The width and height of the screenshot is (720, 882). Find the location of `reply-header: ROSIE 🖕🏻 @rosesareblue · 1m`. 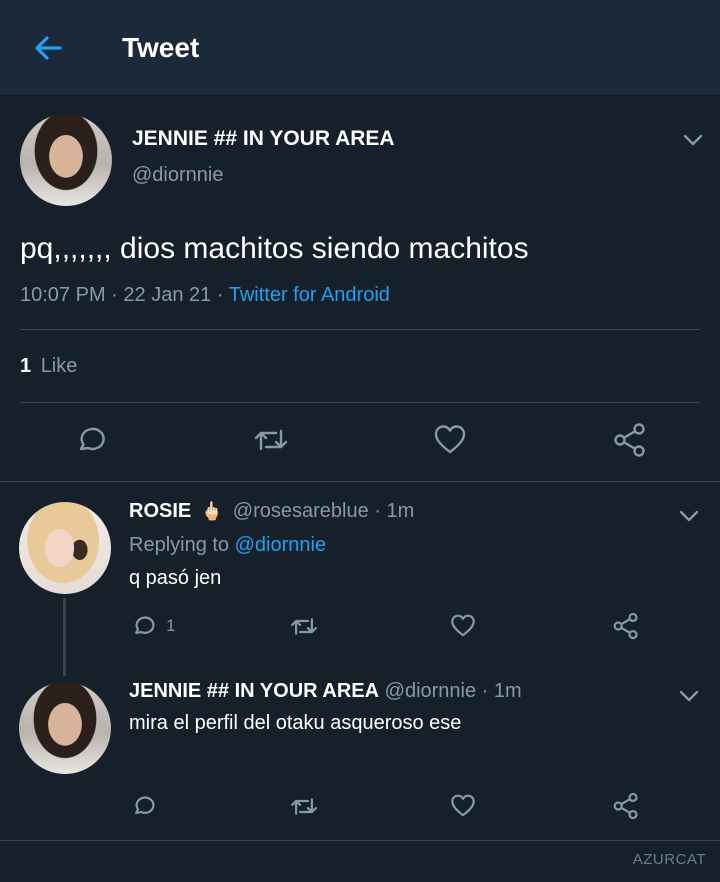

reply-header: ROSIE 🖕🏻 @rosesareblue · 1m is located at coordinates (271, 511).